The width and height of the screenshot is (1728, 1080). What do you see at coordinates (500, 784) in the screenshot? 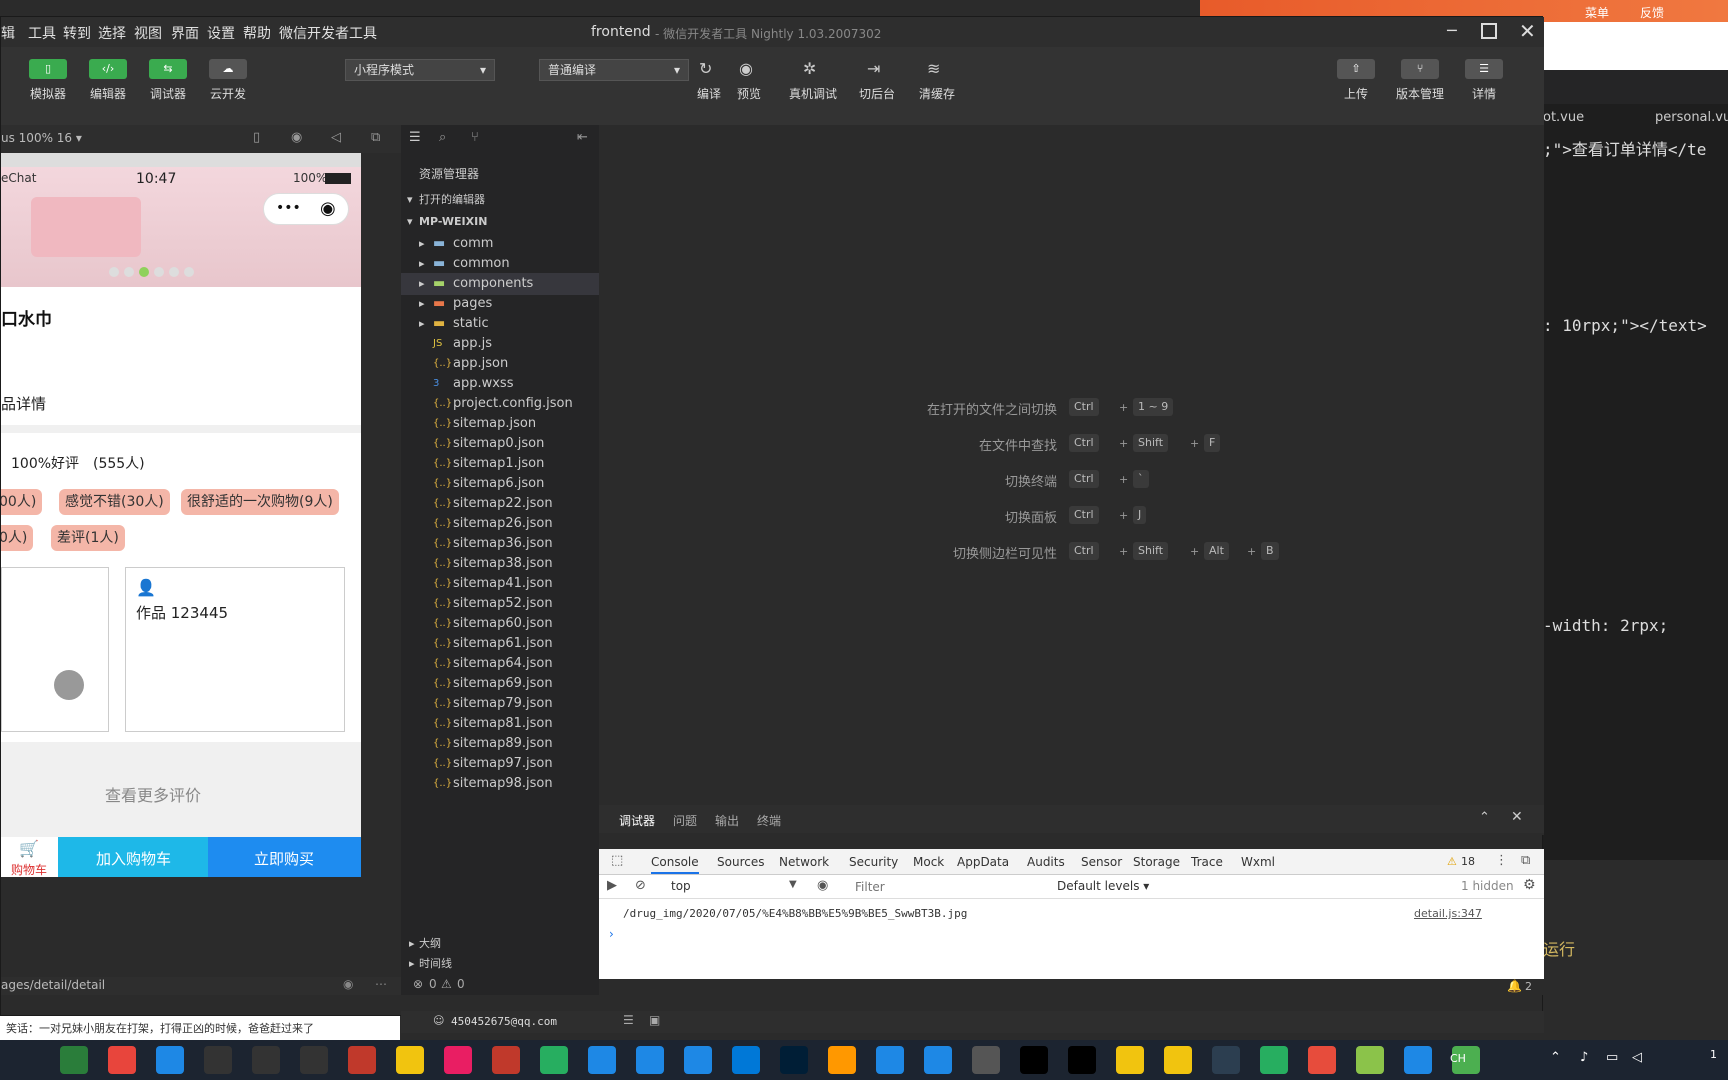
I see `file-item: {..} sitemap98.json` at bounding box center [500, 784].